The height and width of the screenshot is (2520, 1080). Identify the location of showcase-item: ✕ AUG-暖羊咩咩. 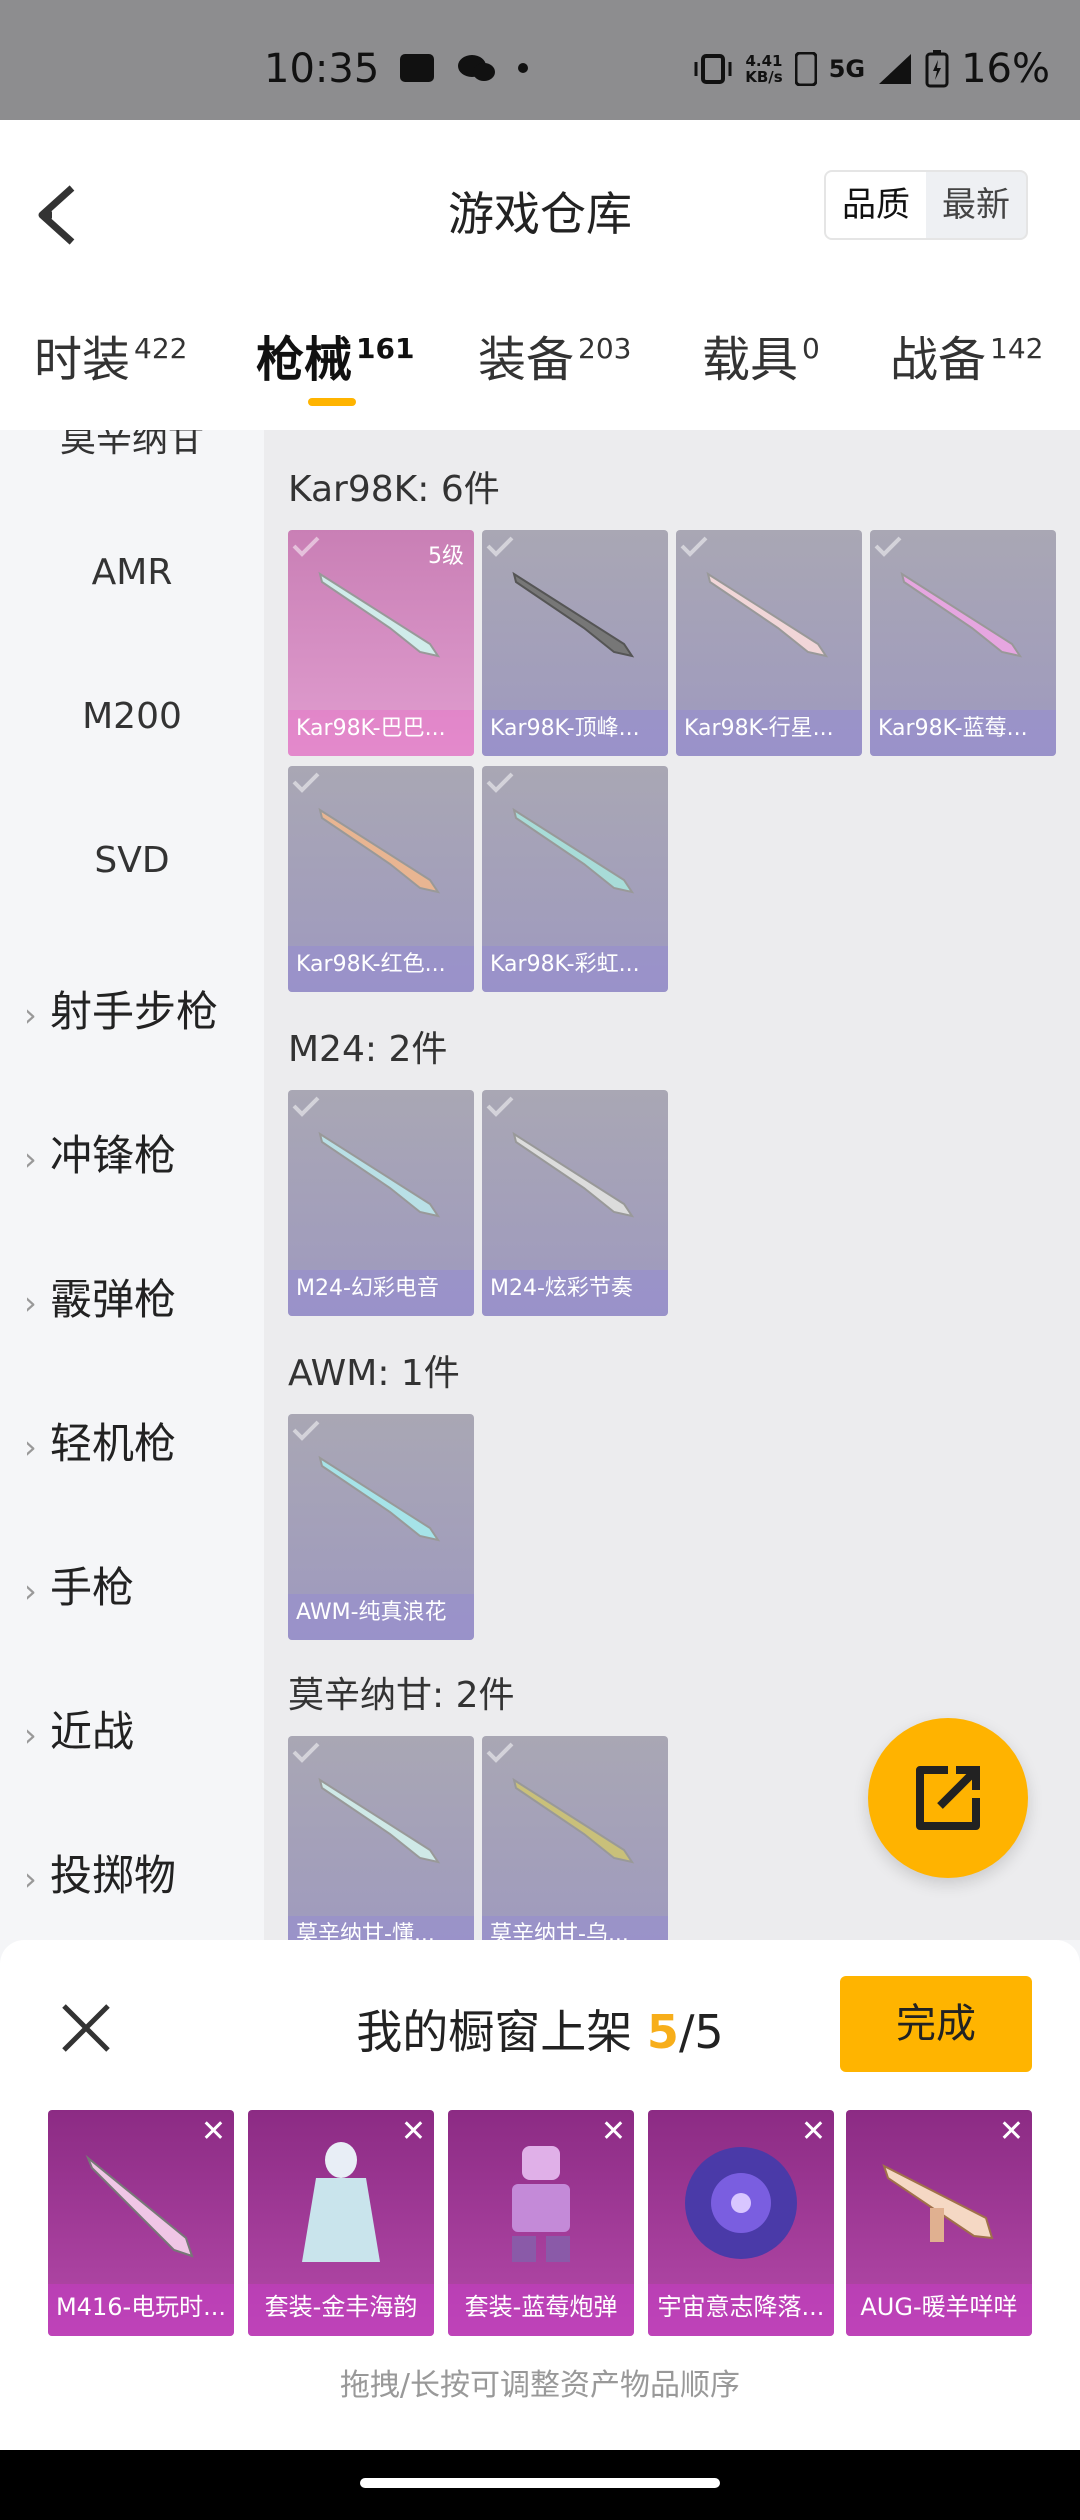
(939, 2223).